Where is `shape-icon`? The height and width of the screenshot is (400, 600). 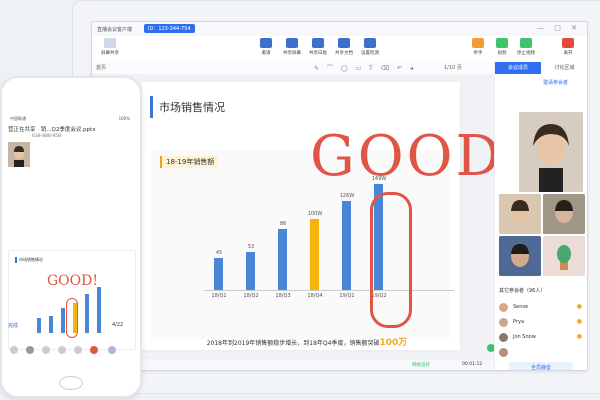 shape-icon is located at coordinates (78, 350).